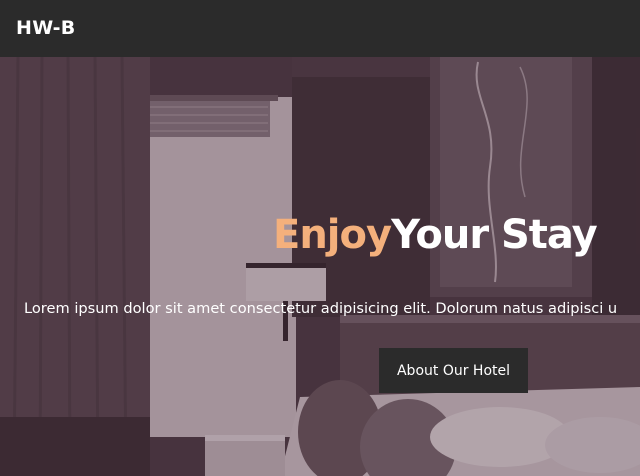  Describe the element at coordinates (332, 235) in the screenshot. I see `hero-title-accent: Enjoy` at that location.